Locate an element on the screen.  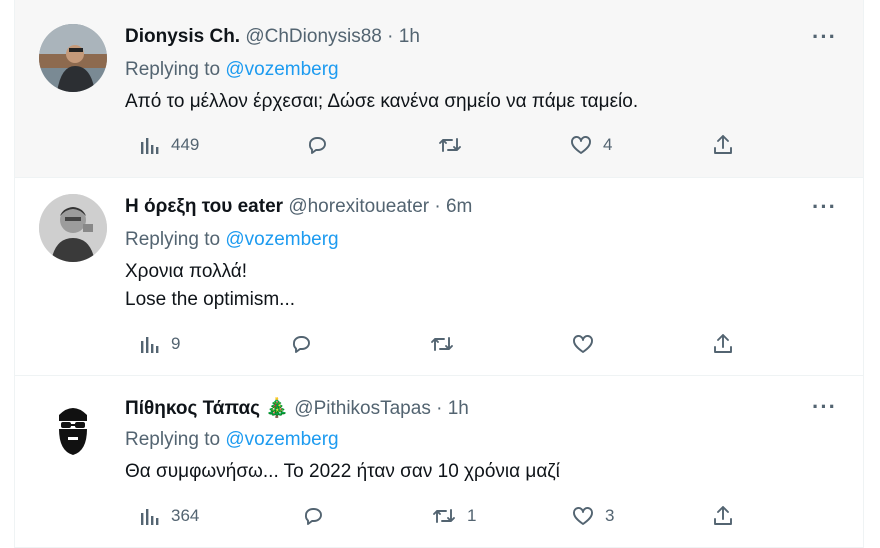
views-button: 449 is located at coordinates (169, 145).